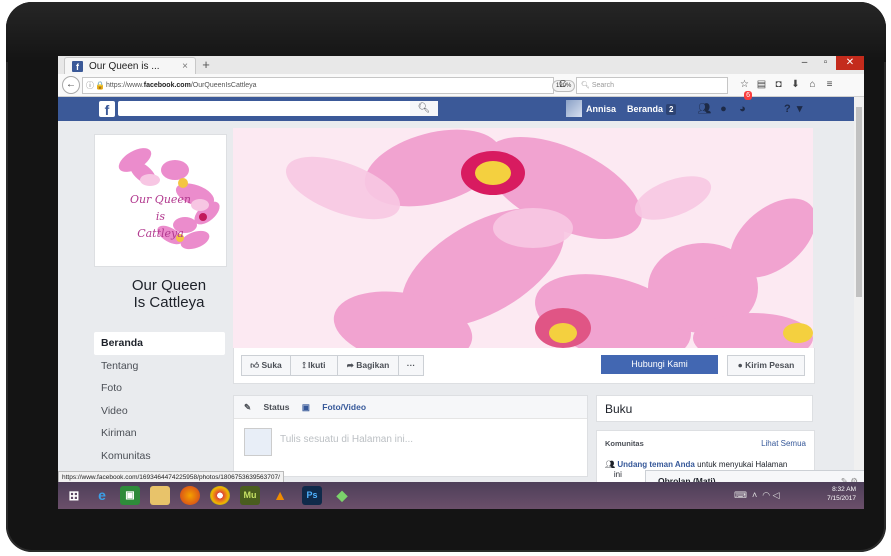  What do you see at coordinates (334, 407) in the screenshot?
I see `tab-photo-video: ▣ Foto/Video` at bounding box center [334, 407].